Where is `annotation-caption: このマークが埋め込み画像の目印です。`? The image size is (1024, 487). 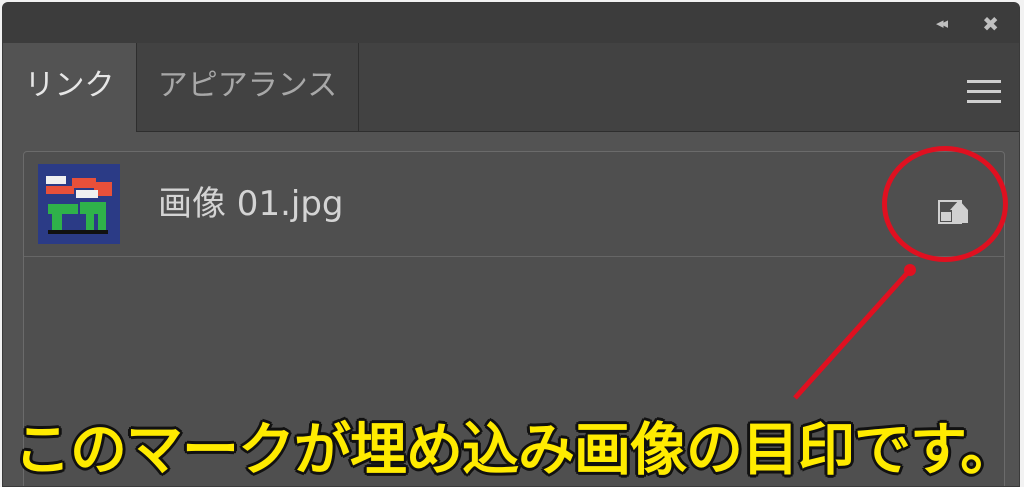
annotation-caption: このマークが埋め込み画像の目印です。 is located at coordinates (515, 450).